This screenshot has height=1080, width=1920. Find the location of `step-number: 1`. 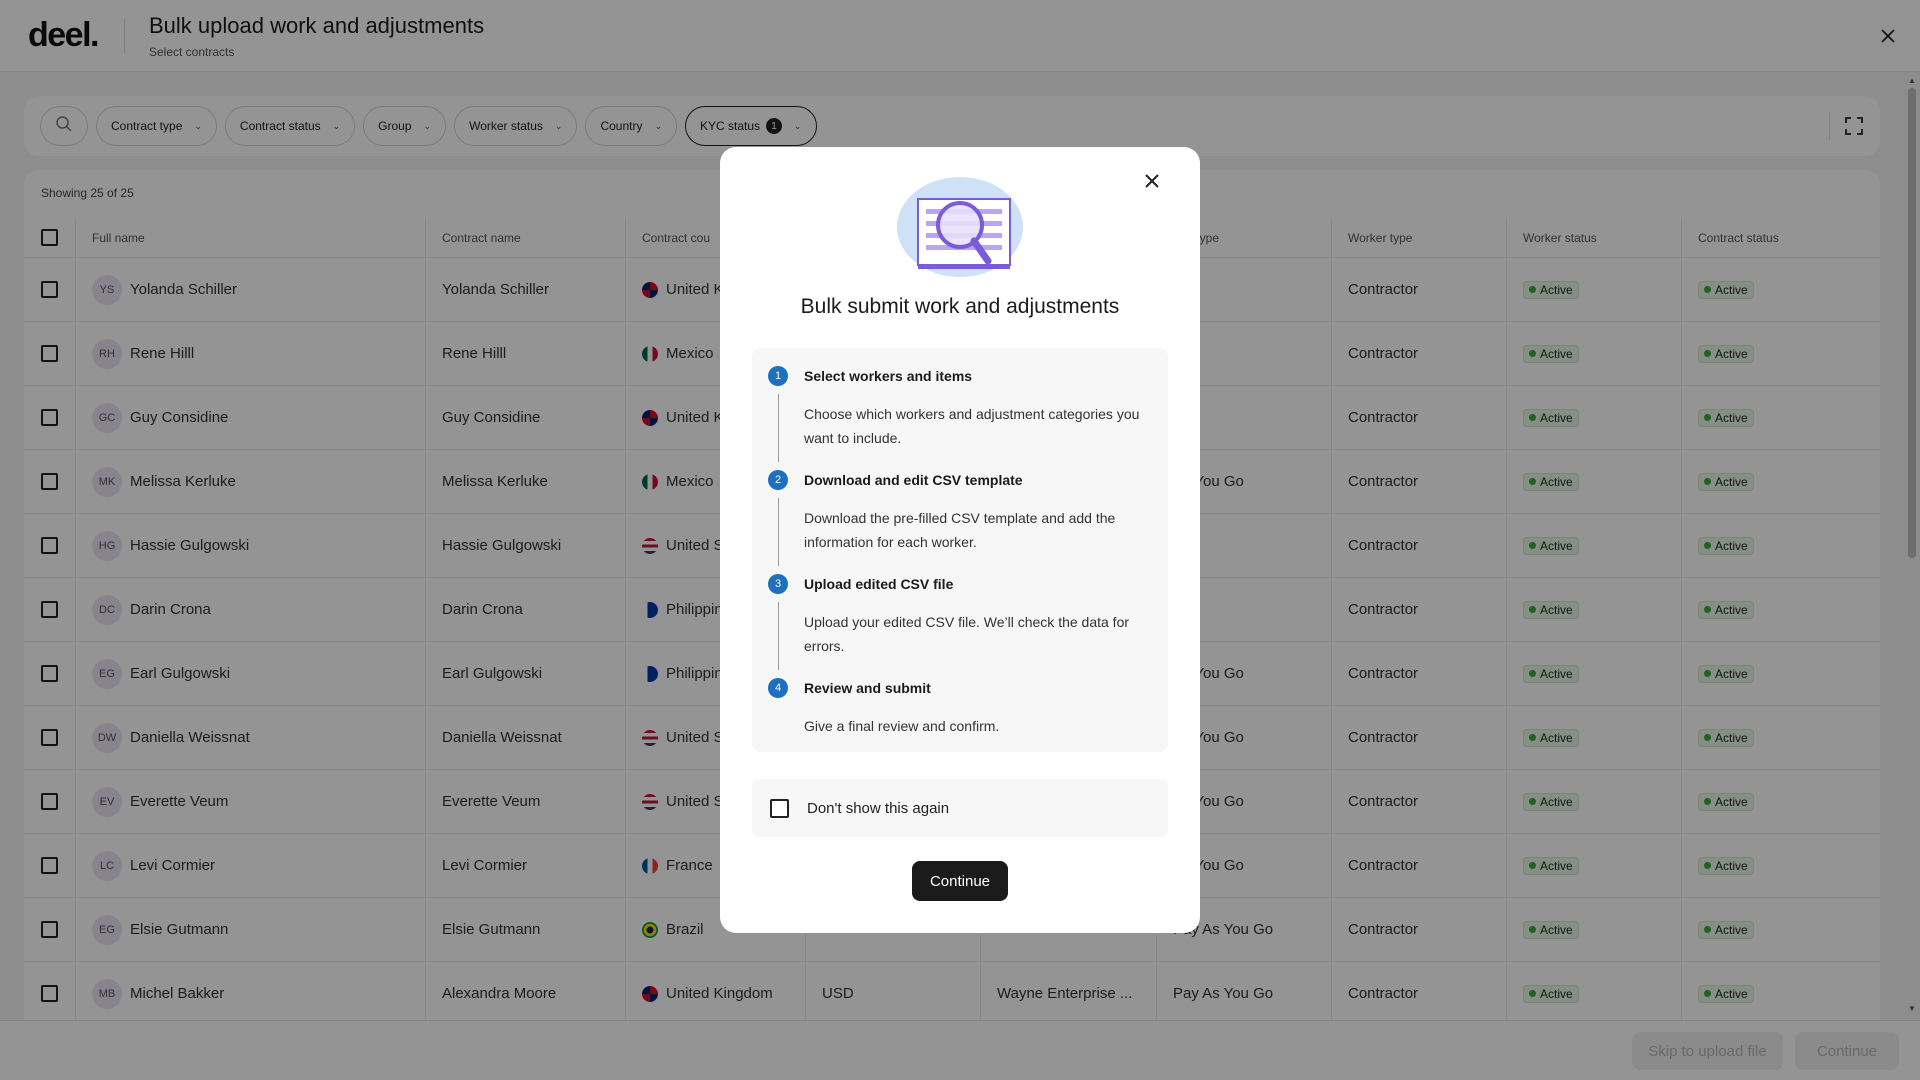

step-number: 1 is located at coordinates (778, 376).